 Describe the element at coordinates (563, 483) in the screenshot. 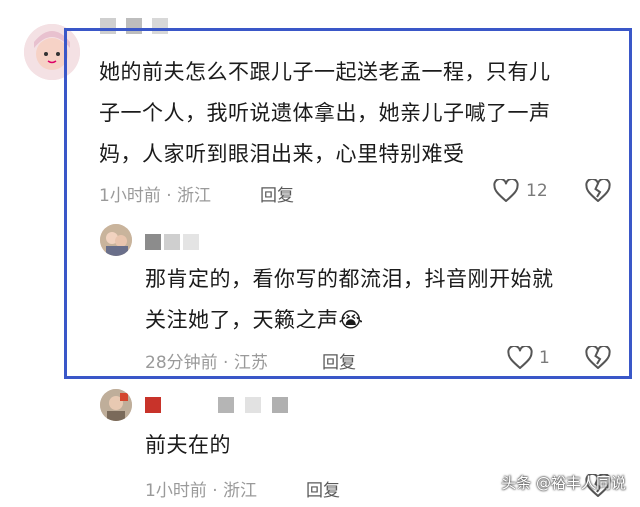

I see `watermark: 头条 @裕丰人同说` at that location.